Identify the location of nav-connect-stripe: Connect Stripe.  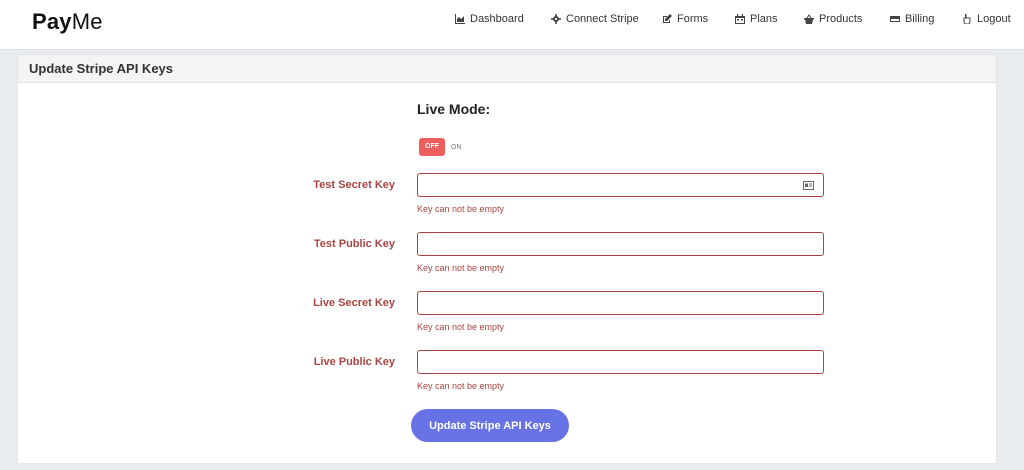
(595, 19).